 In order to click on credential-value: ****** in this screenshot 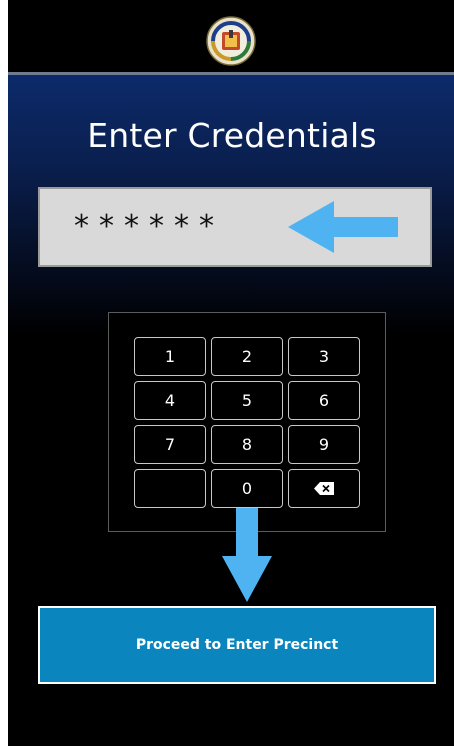, I will do `click(149, 226)`.